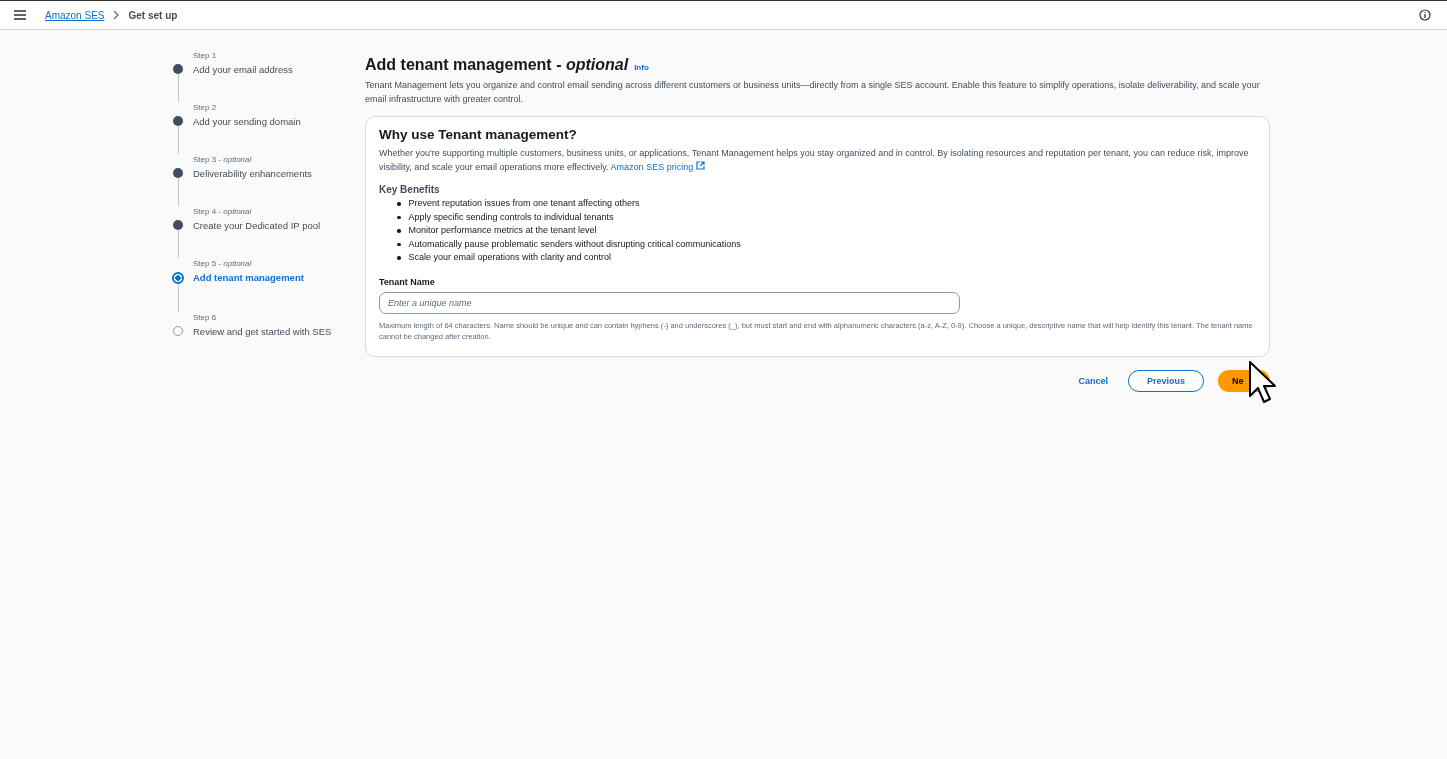 The height and width of the screenshot is (759, 1447). Describe the element at coordinates (205, 318) in the screenshot. I see `step-label: Step 6` at that location.